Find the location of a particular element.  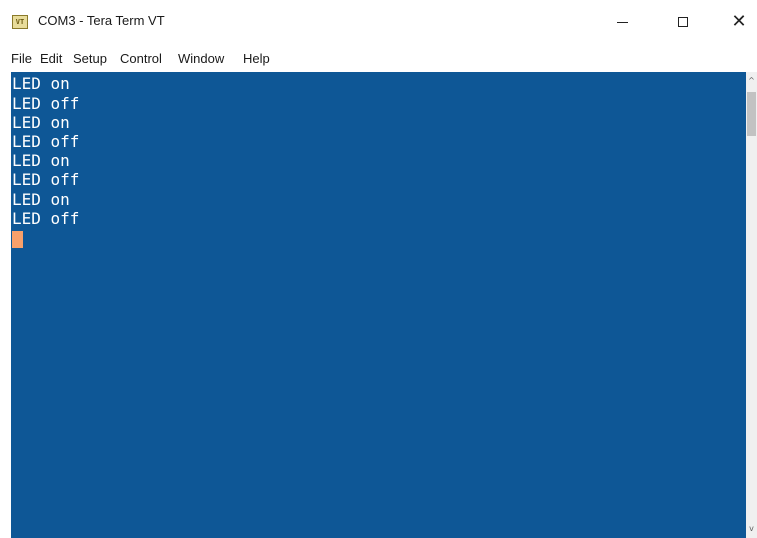

menu-control: Control is located at coordinates (141, 58).